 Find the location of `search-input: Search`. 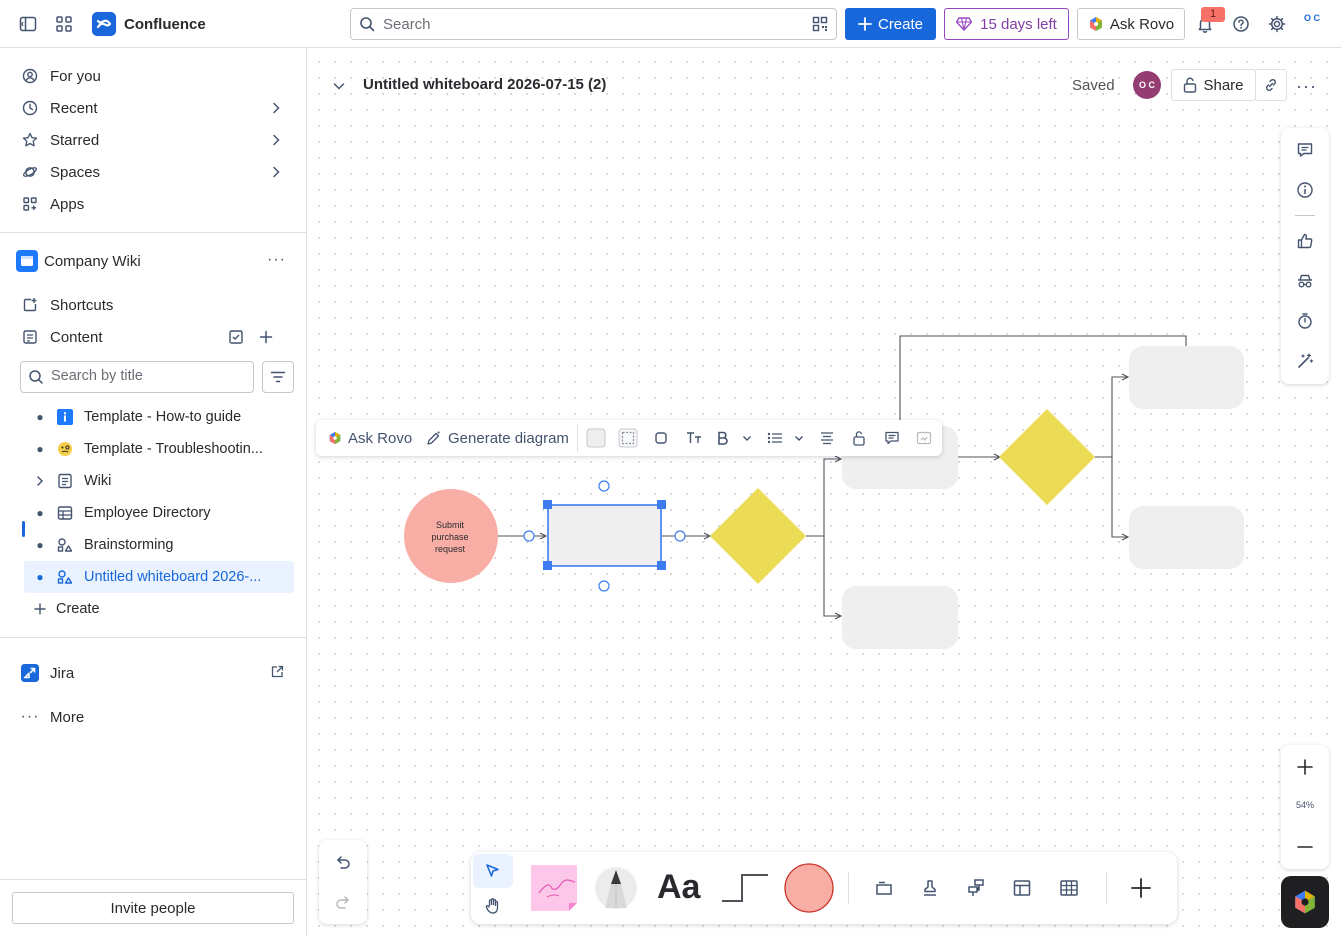

search-input: Search is located at coordinates (593, 24).